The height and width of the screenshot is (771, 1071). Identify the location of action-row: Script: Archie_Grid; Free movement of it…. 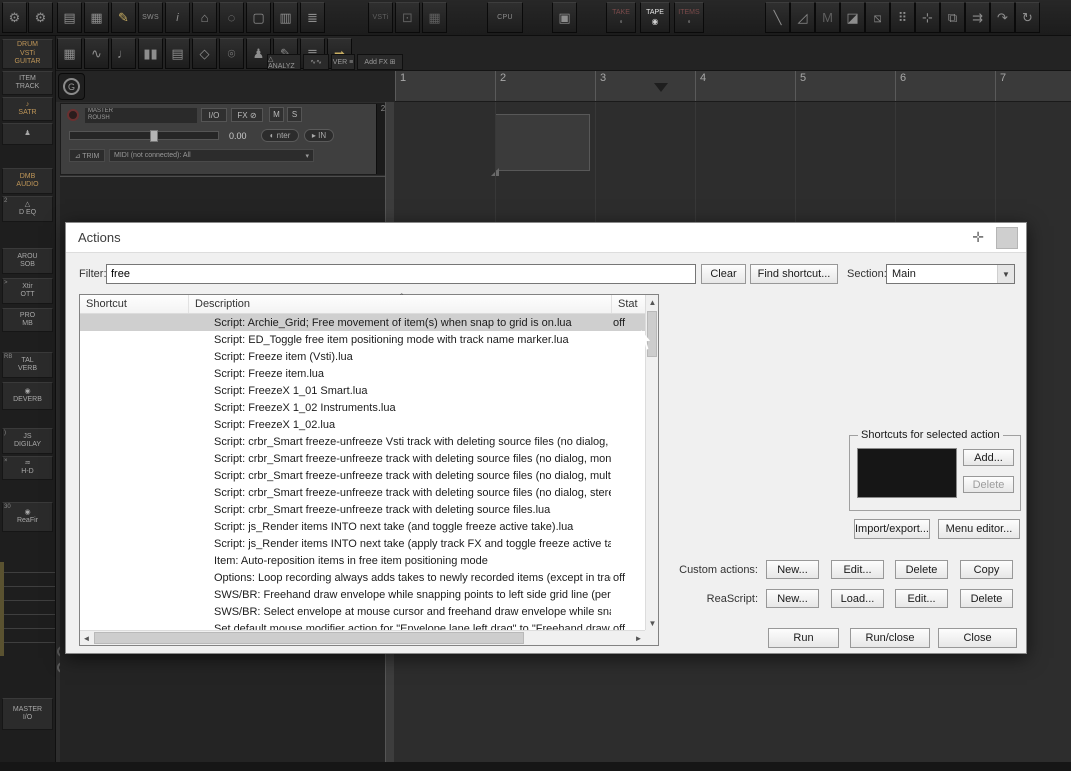
(362, 322).